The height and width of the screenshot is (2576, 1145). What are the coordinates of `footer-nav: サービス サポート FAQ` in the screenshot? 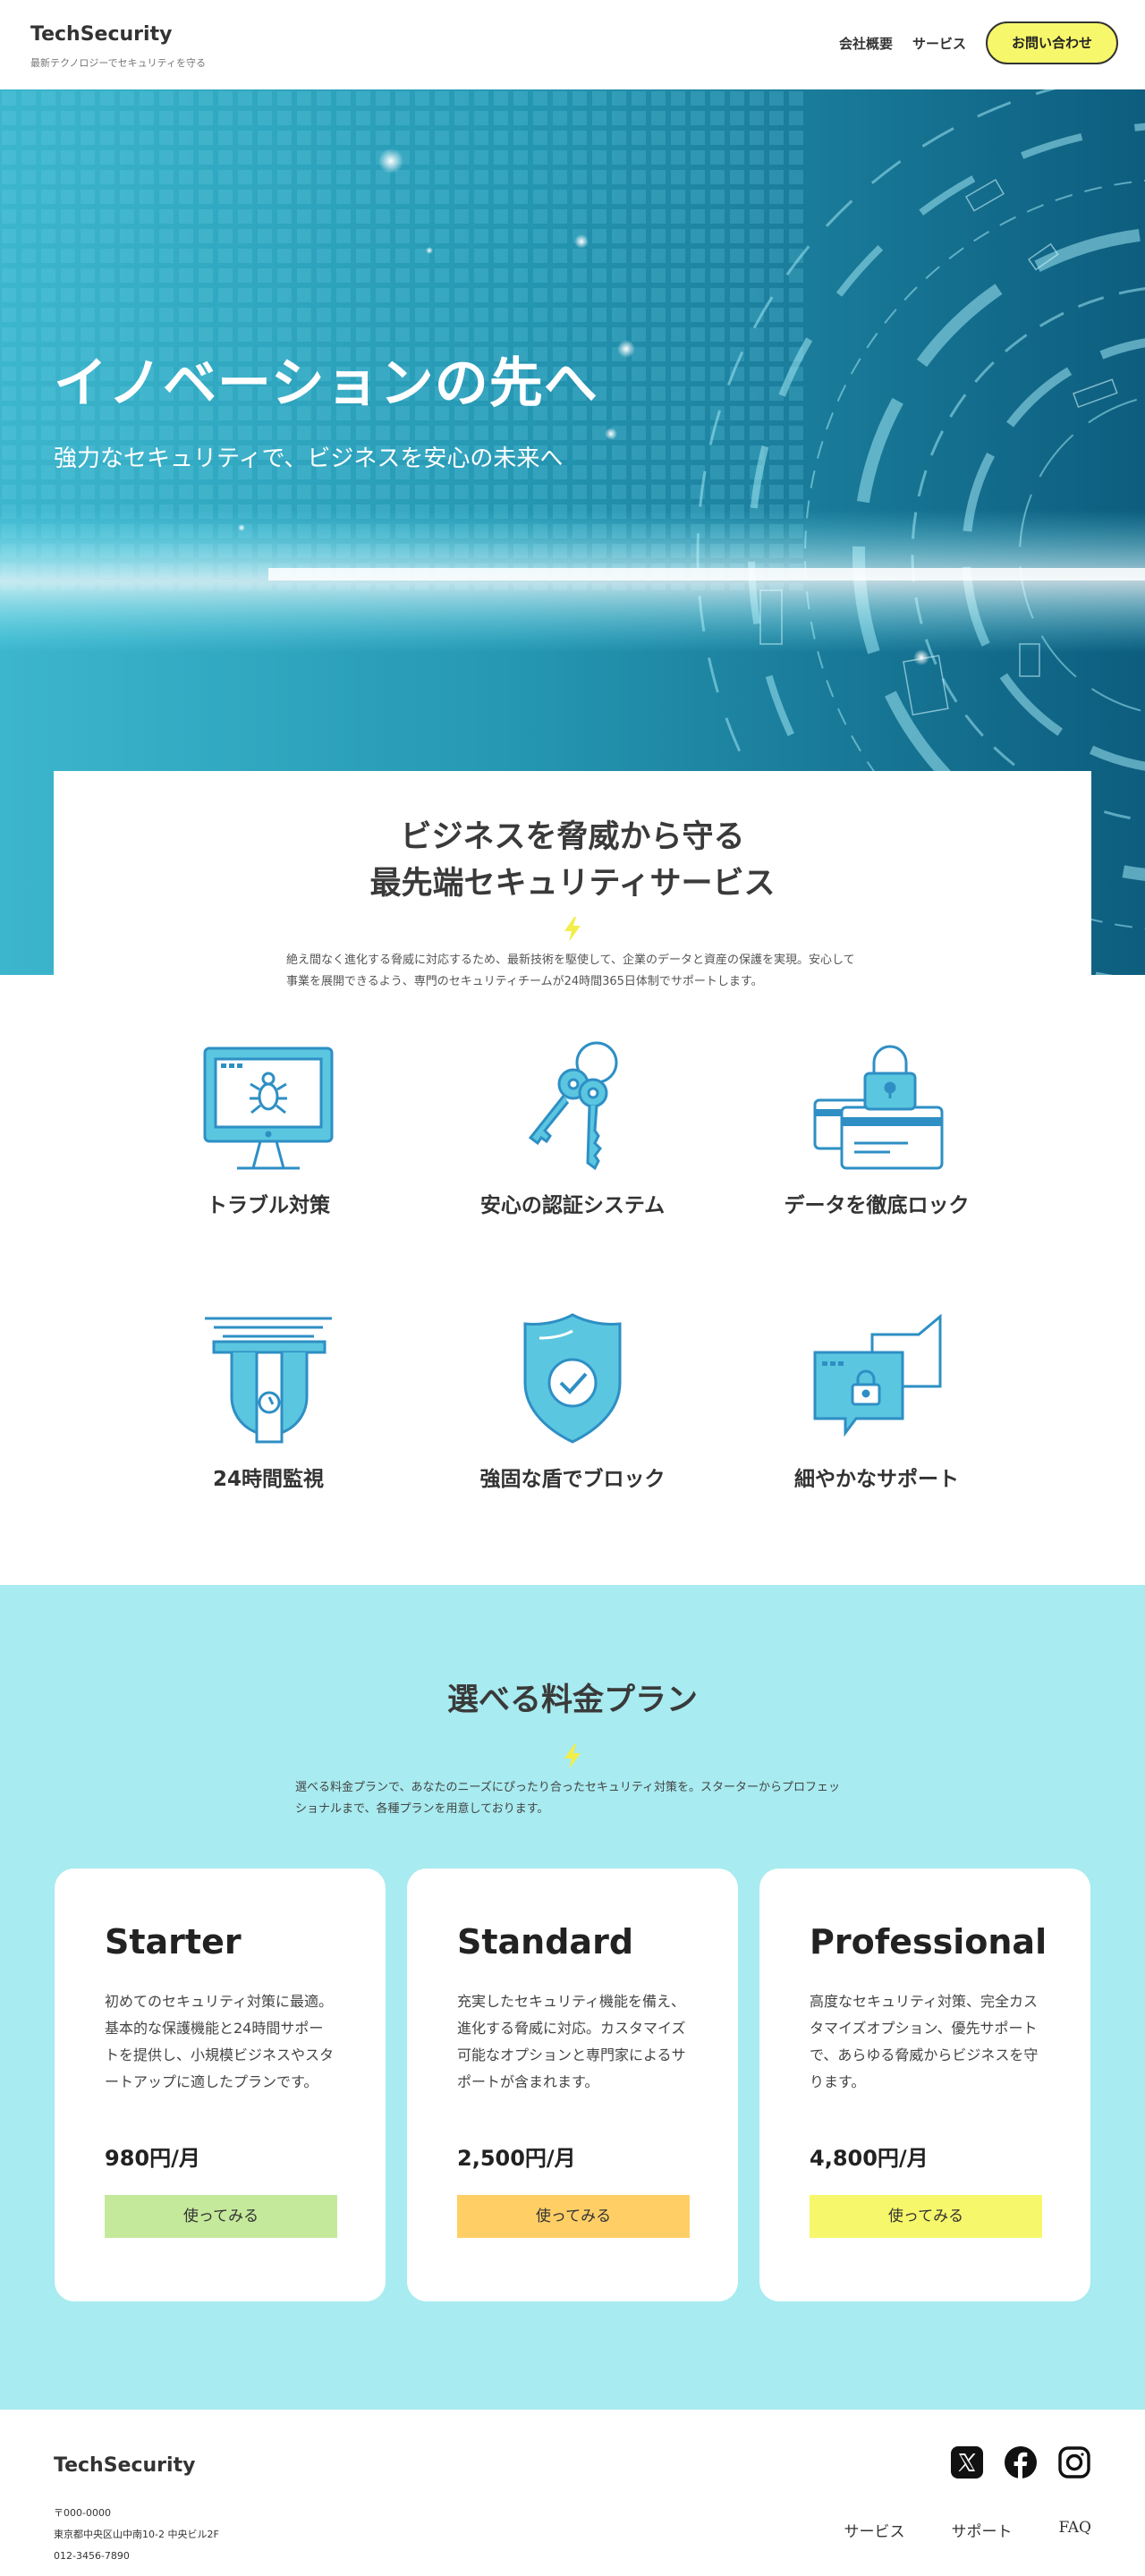 It's located at (967, 2530).